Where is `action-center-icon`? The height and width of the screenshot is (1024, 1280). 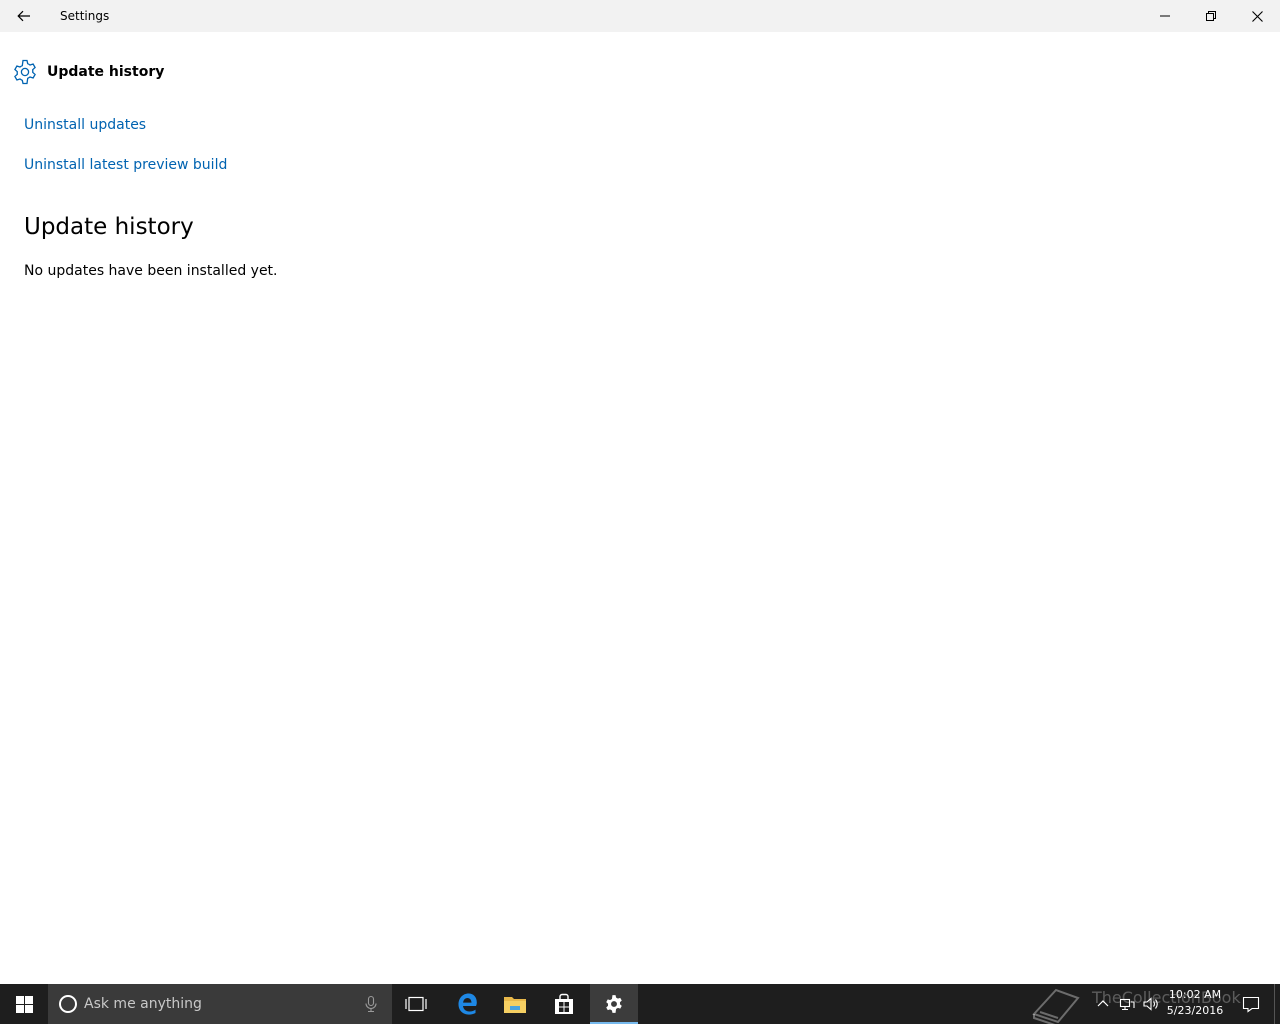 action-center-icon is located at coordinates (1251, 1004).